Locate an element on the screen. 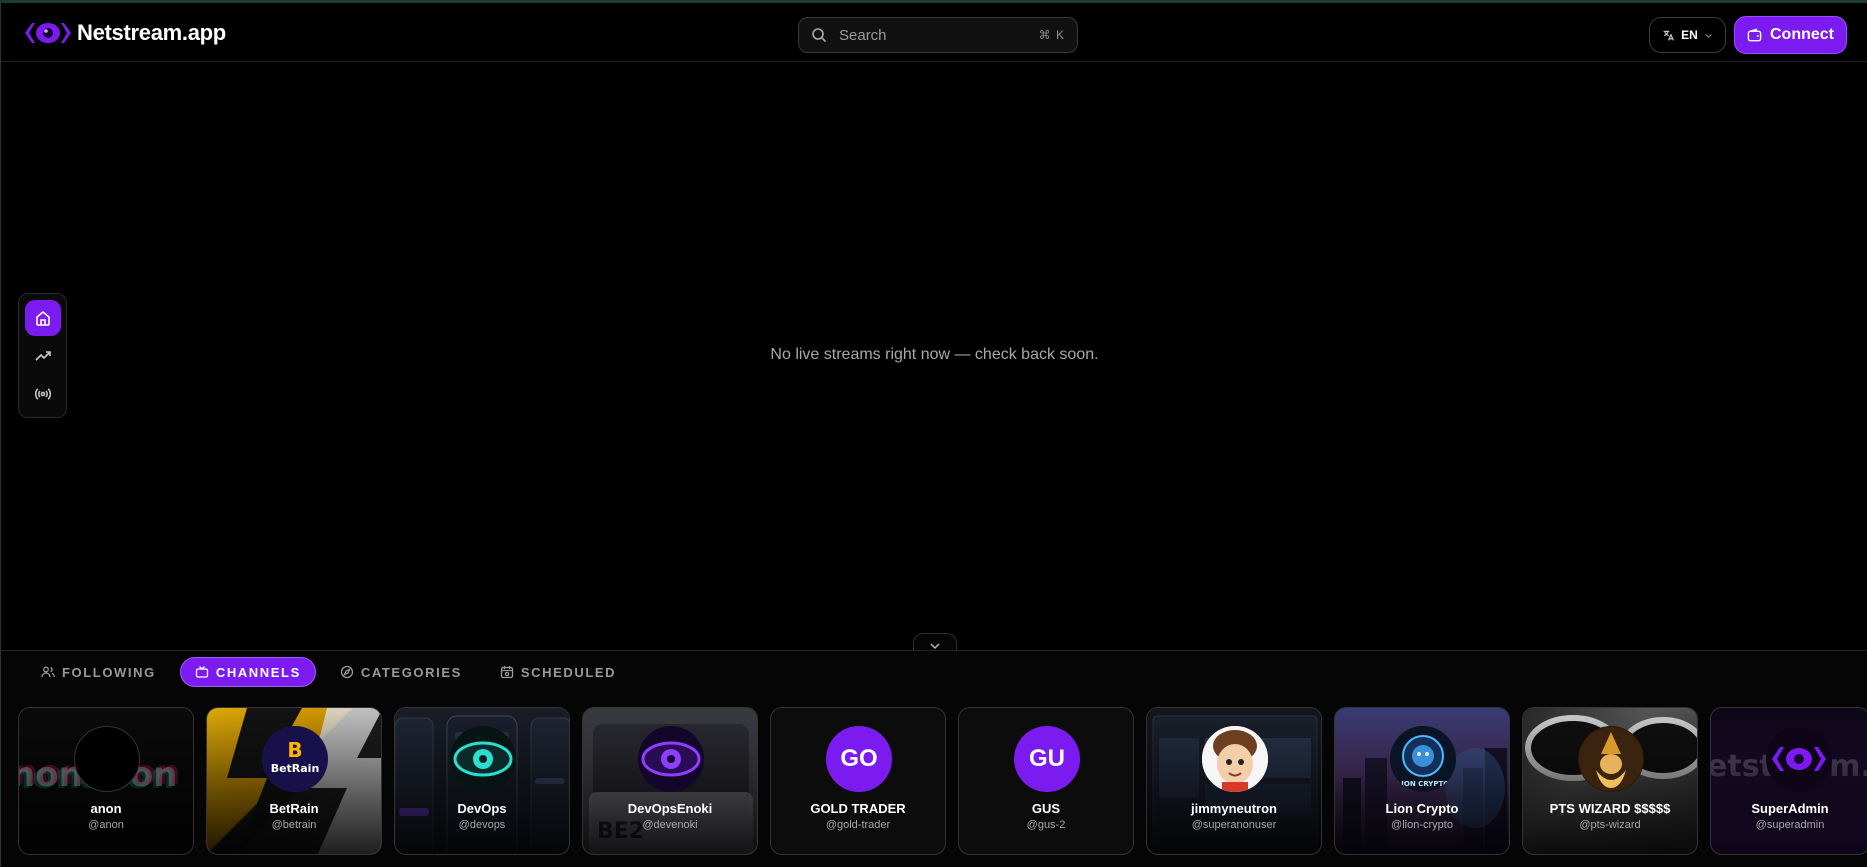 Image resolution: width=1867 pixels, height=867 pixels. rail-live-button is located at coordinates (43, 394).